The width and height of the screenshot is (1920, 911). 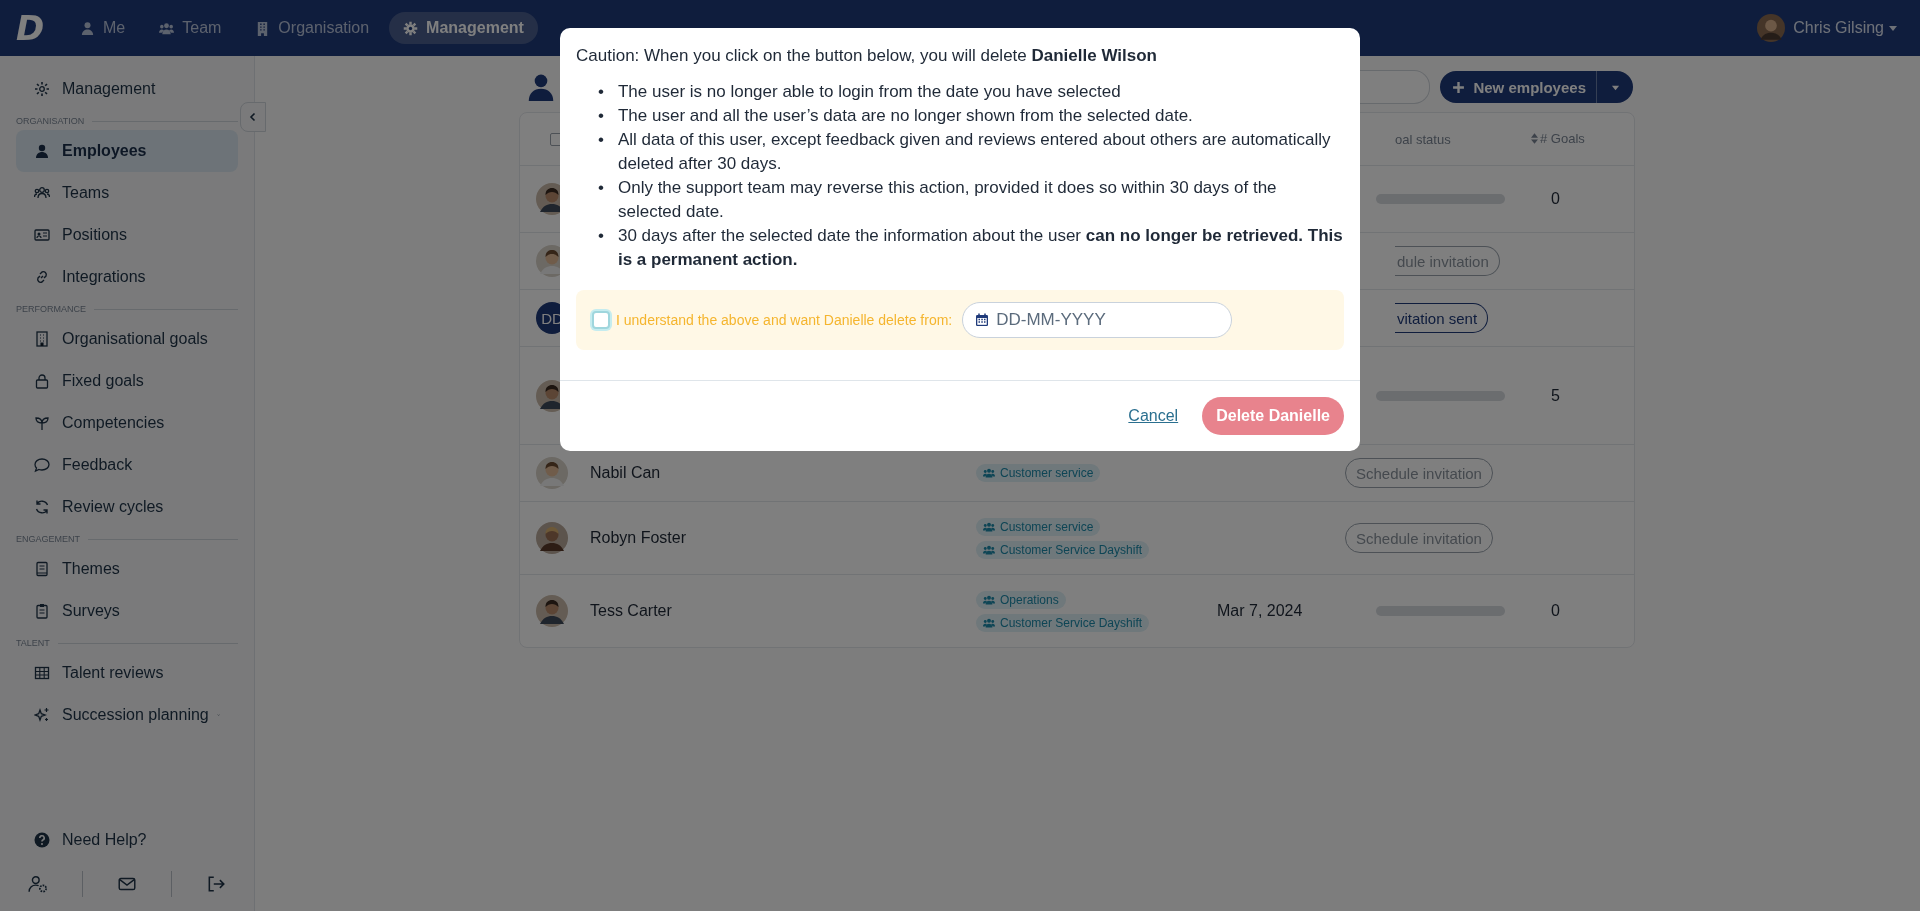 I want to click on id-card-icon, so click(x=42, y=235).